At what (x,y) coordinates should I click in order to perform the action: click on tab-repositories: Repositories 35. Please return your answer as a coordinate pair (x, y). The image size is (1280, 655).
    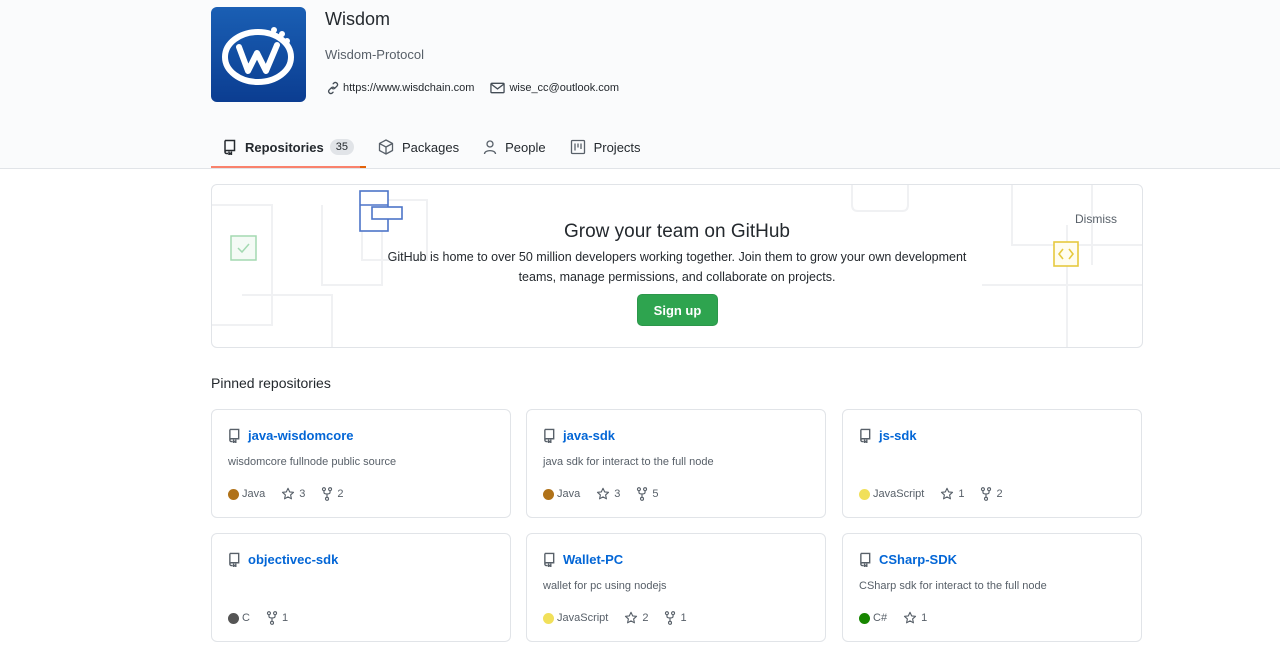
    Looking at the image, I should click on (288, 148).